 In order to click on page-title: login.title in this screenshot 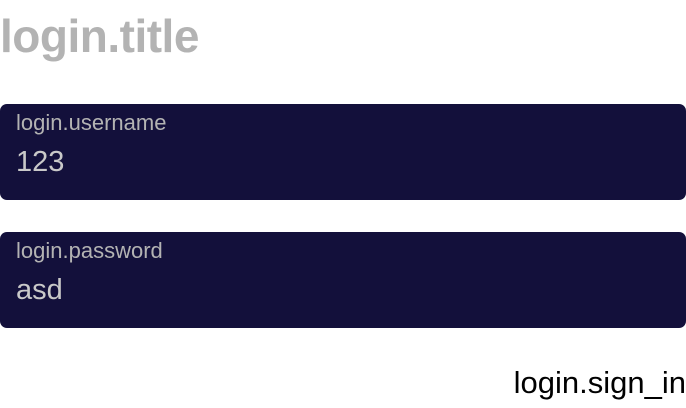, I will do `click(99, 36)`.